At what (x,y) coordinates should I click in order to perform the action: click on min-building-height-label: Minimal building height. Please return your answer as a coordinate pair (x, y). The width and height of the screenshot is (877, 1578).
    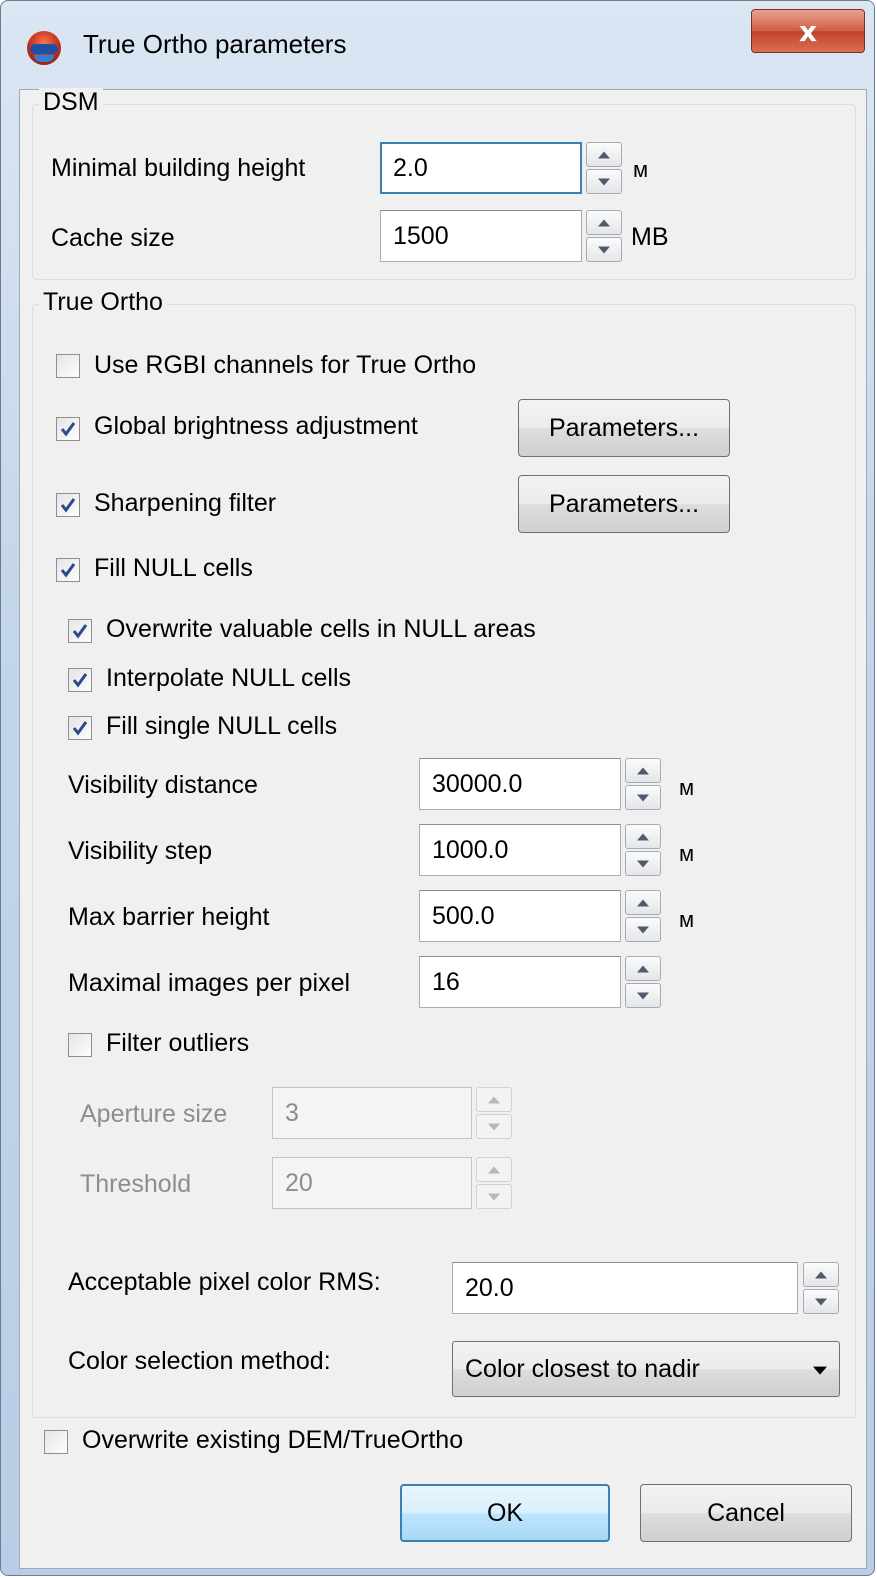
    Looking at the image, I should click on (178, 168).